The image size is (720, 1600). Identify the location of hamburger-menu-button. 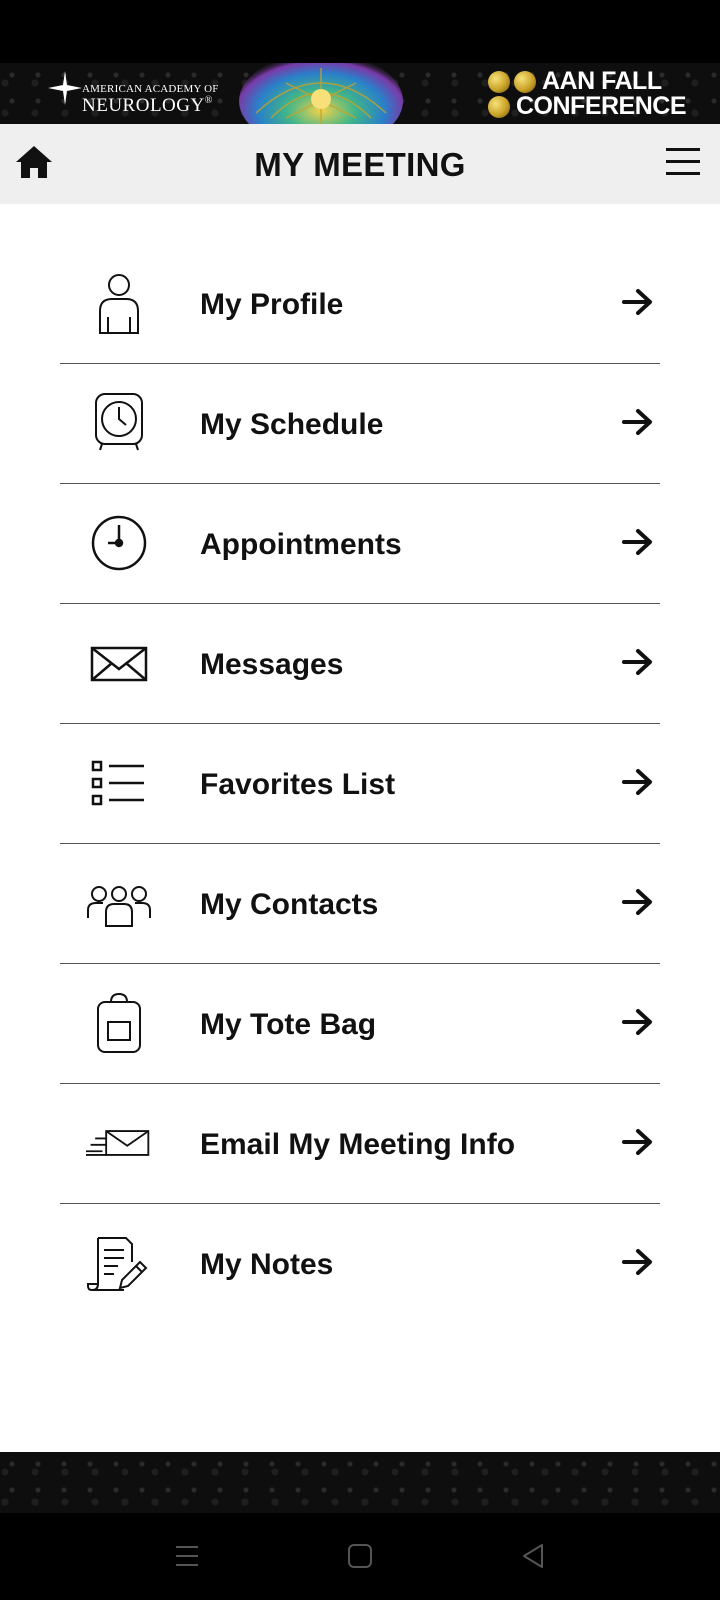
(683, 163).